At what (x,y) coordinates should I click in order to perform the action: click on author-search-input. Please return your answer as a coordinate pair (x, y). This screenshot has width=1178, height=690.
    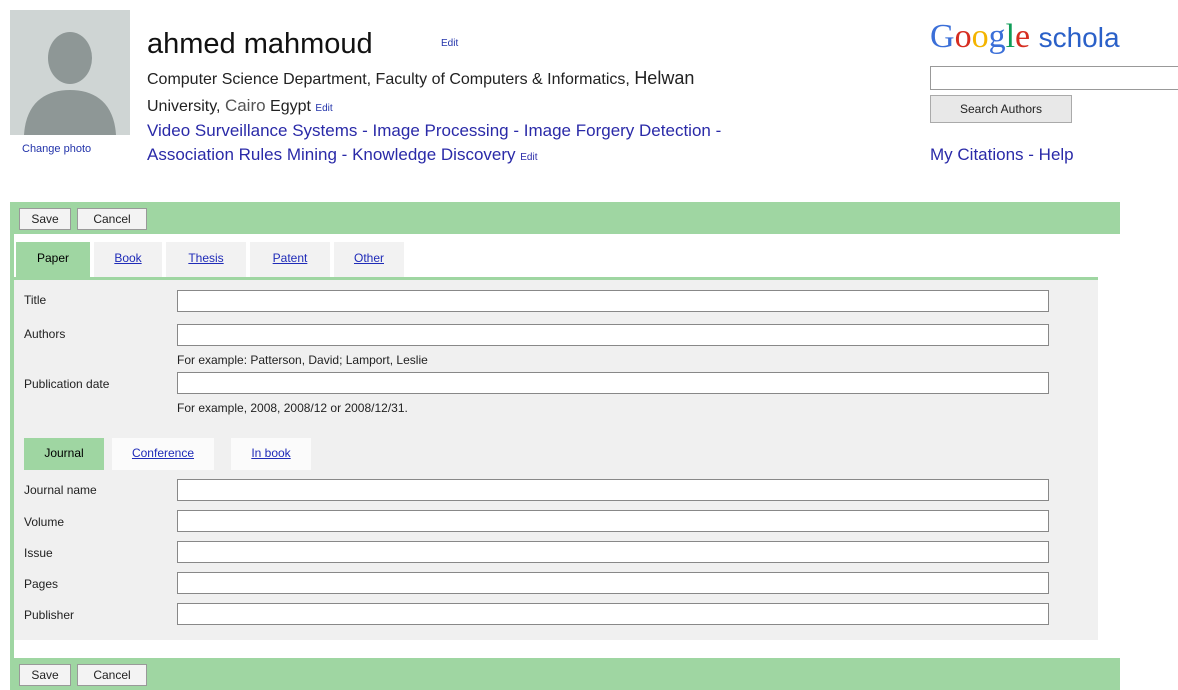
    Looking at the image, I should click on (1054, 78).